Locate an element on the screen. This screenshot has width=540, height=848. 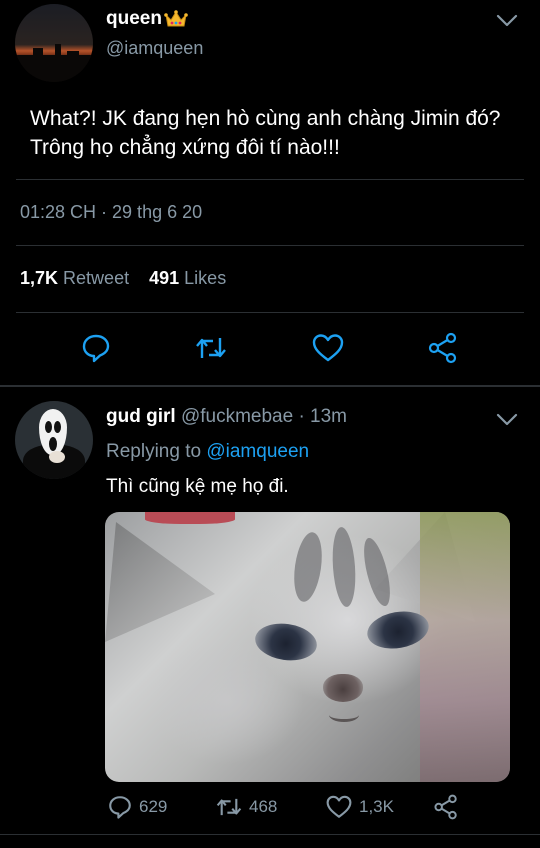
reply-author: gud girl @fuckmebae · 13m is located at coordinates (226, 417).